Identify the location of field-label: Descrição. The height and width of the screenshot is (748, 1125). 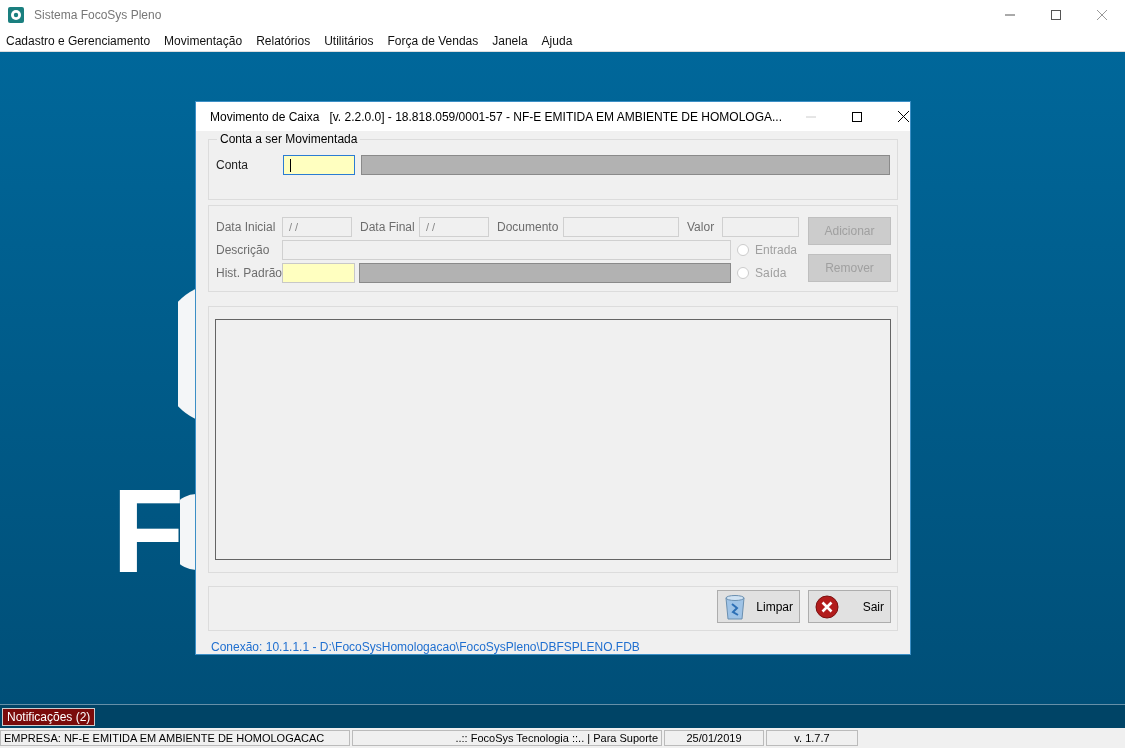
(243, 250).